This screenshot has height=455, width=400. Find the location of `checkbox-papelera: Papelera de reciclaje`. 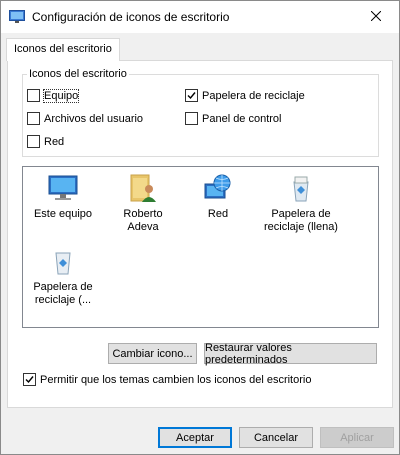

checkbox-papelera: Papelera de reciclaje is located at coordinates (245, 95).